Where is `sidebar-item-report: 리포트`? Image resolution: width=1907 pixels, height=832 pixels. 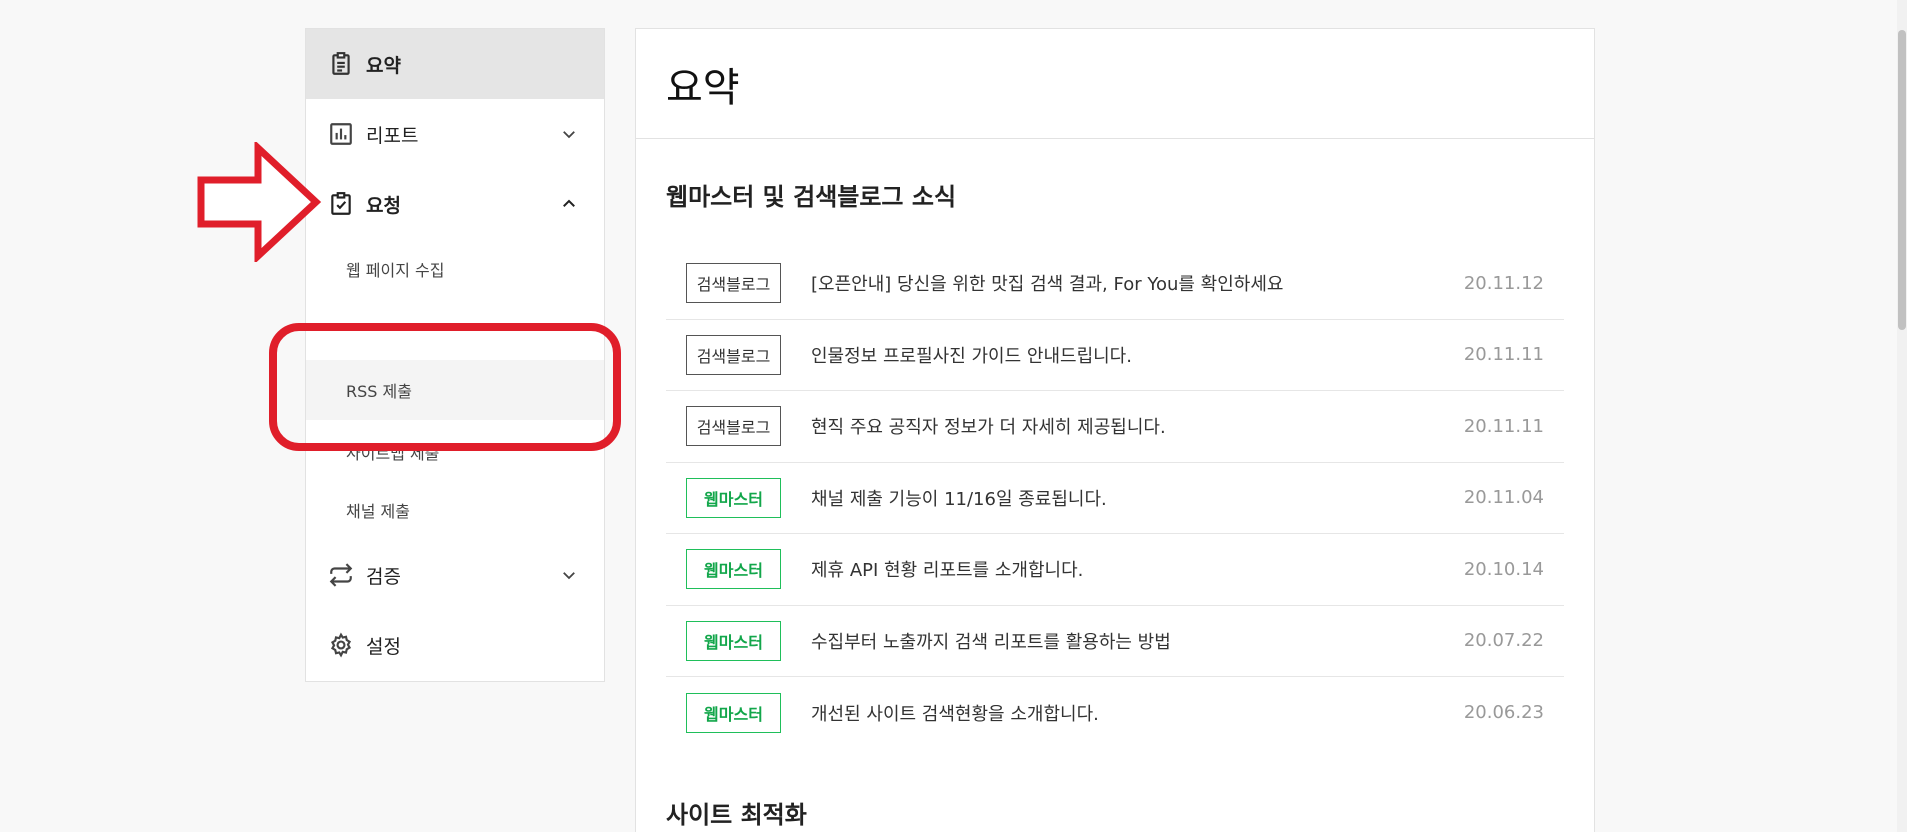 sidebar-item-report: 리포트 is located at coordinates (455, 134).